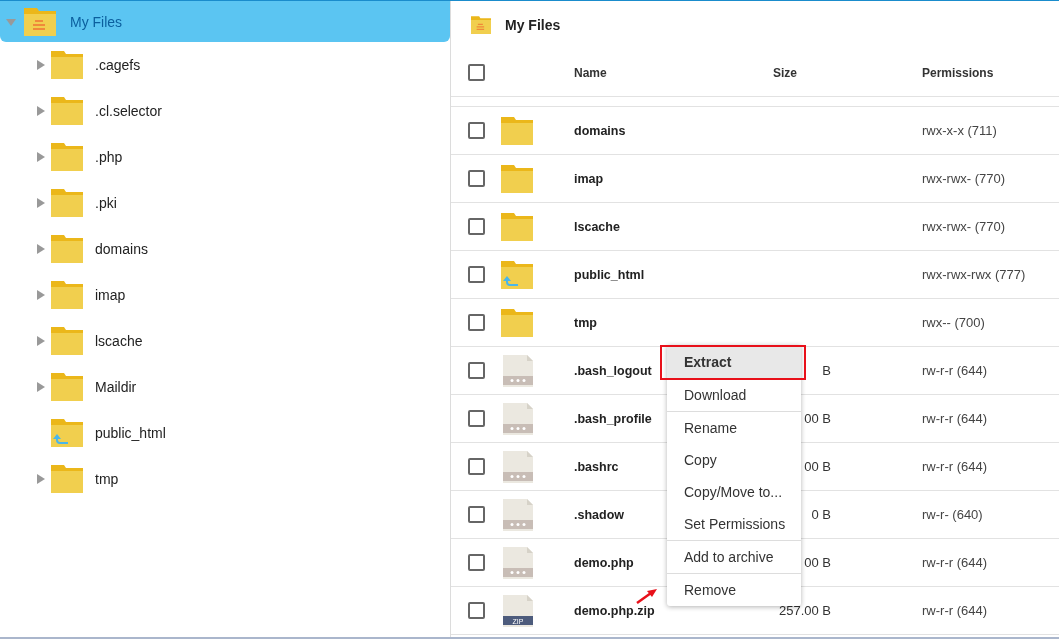 The width and height of the screenshot is (1059, 639). I want to click on file-permissions: rwx-x-x (711), so click(960, 130).